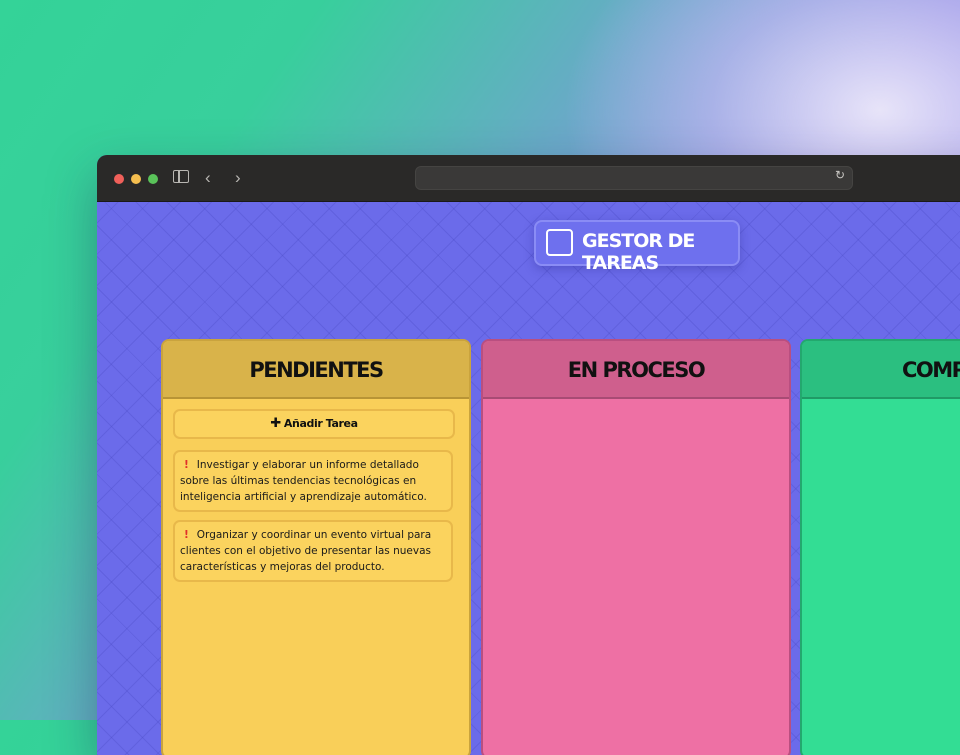  What do you see at coordinates (153, 179) in the screenshot?
I see `maximize-window-button` at bounding box center [153, 179].